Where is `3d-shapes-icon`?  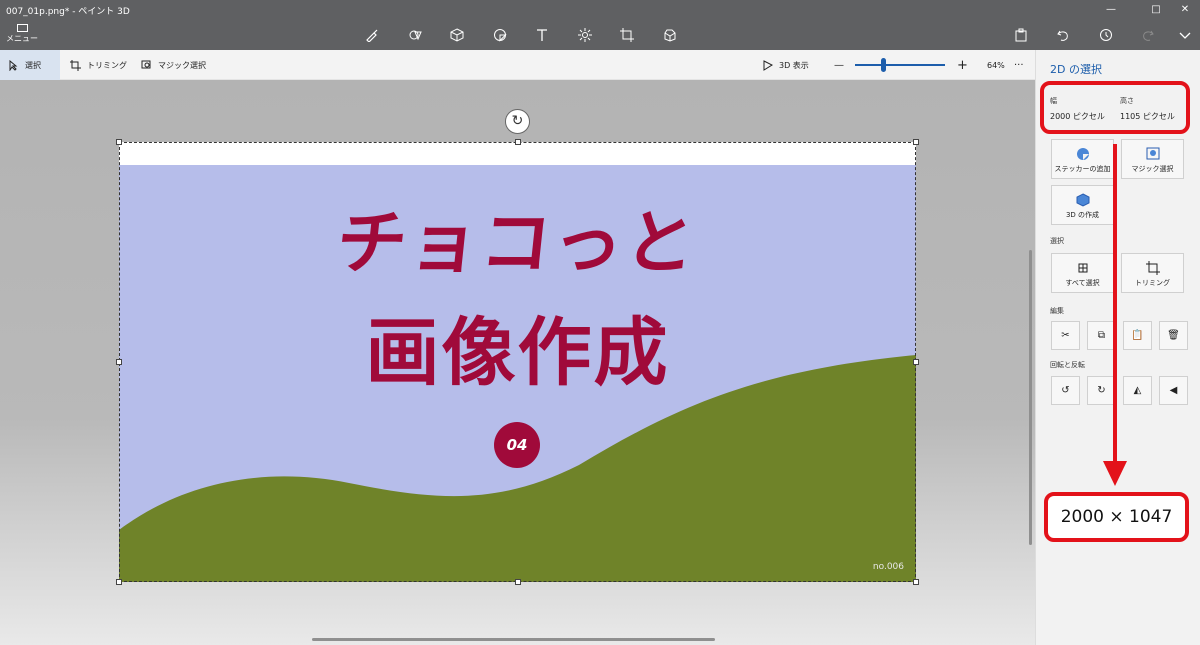
3d-shapes-icon is located at coordinates (457, 35).